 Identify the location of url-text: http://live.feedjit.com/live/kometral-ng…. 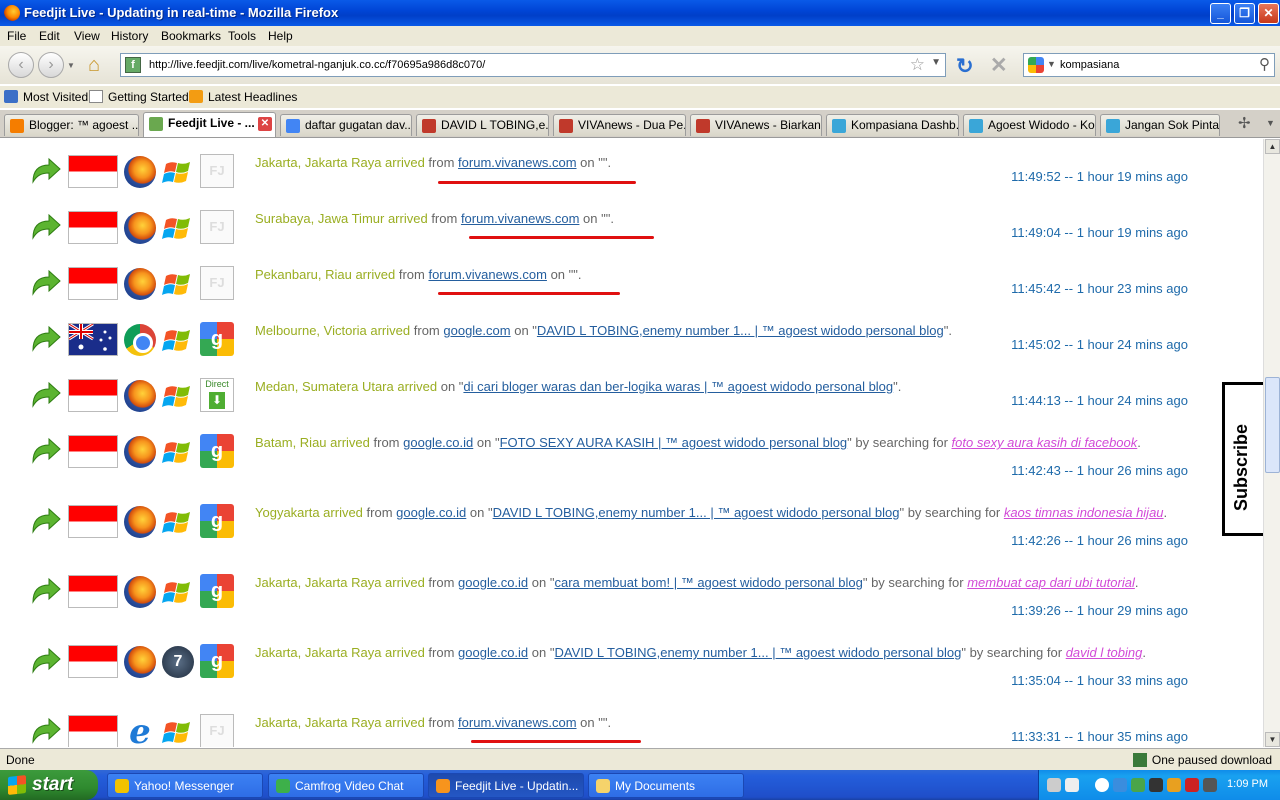
(317, 65).